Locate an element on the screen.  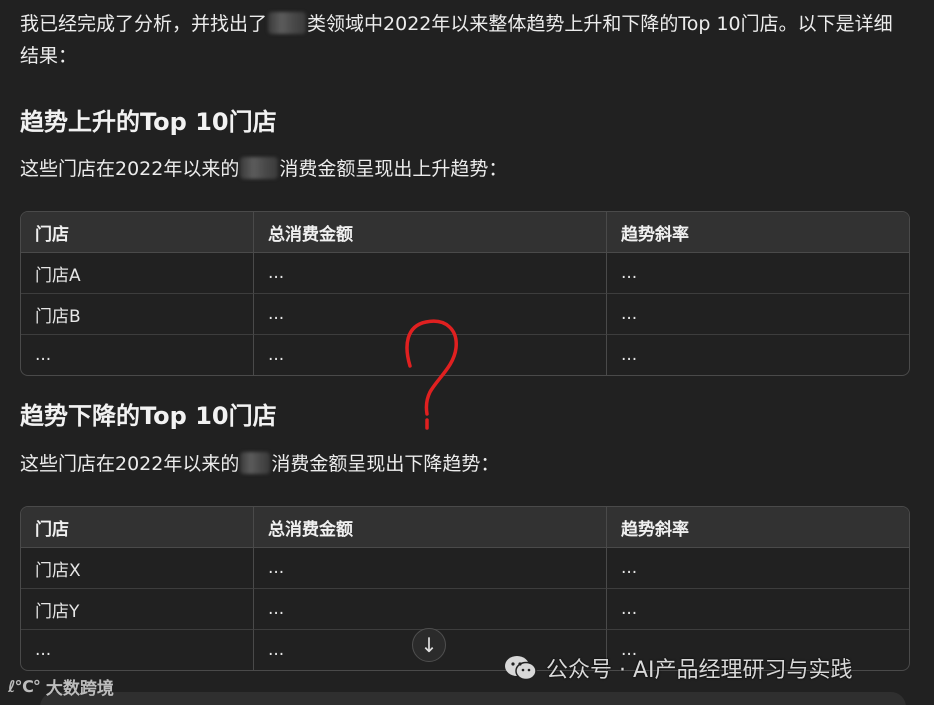
message-input-bar is located at coordinates (473, 698).